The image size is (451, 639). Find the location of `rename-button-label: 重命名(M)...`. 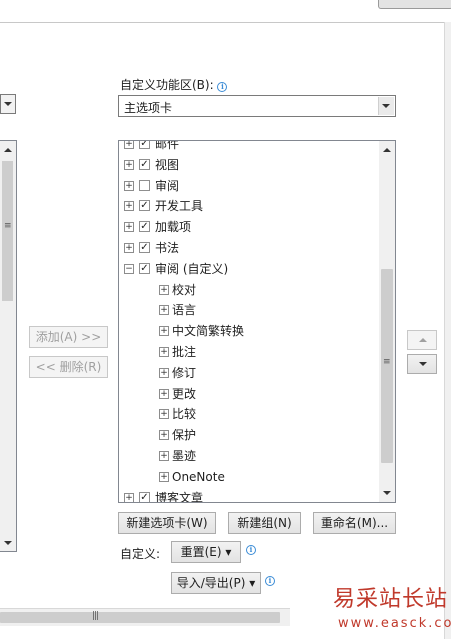

rename-button-label: 重命名(M)... is located at coordinates (354, 523).